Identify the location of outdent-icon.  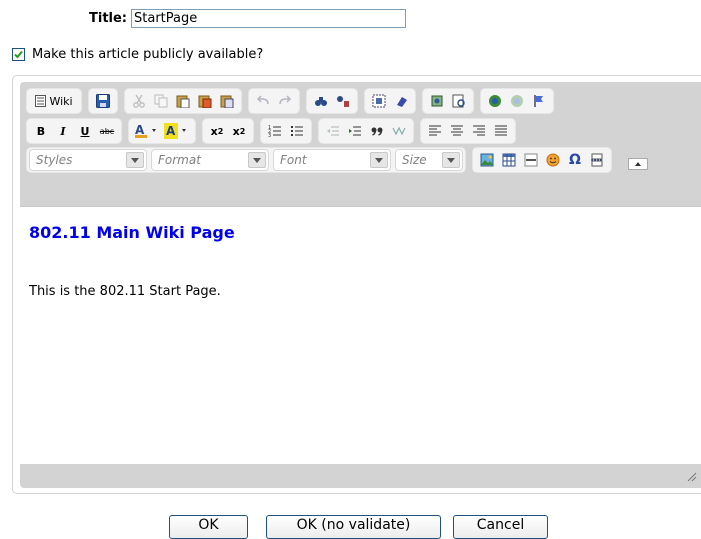
(333, 131).